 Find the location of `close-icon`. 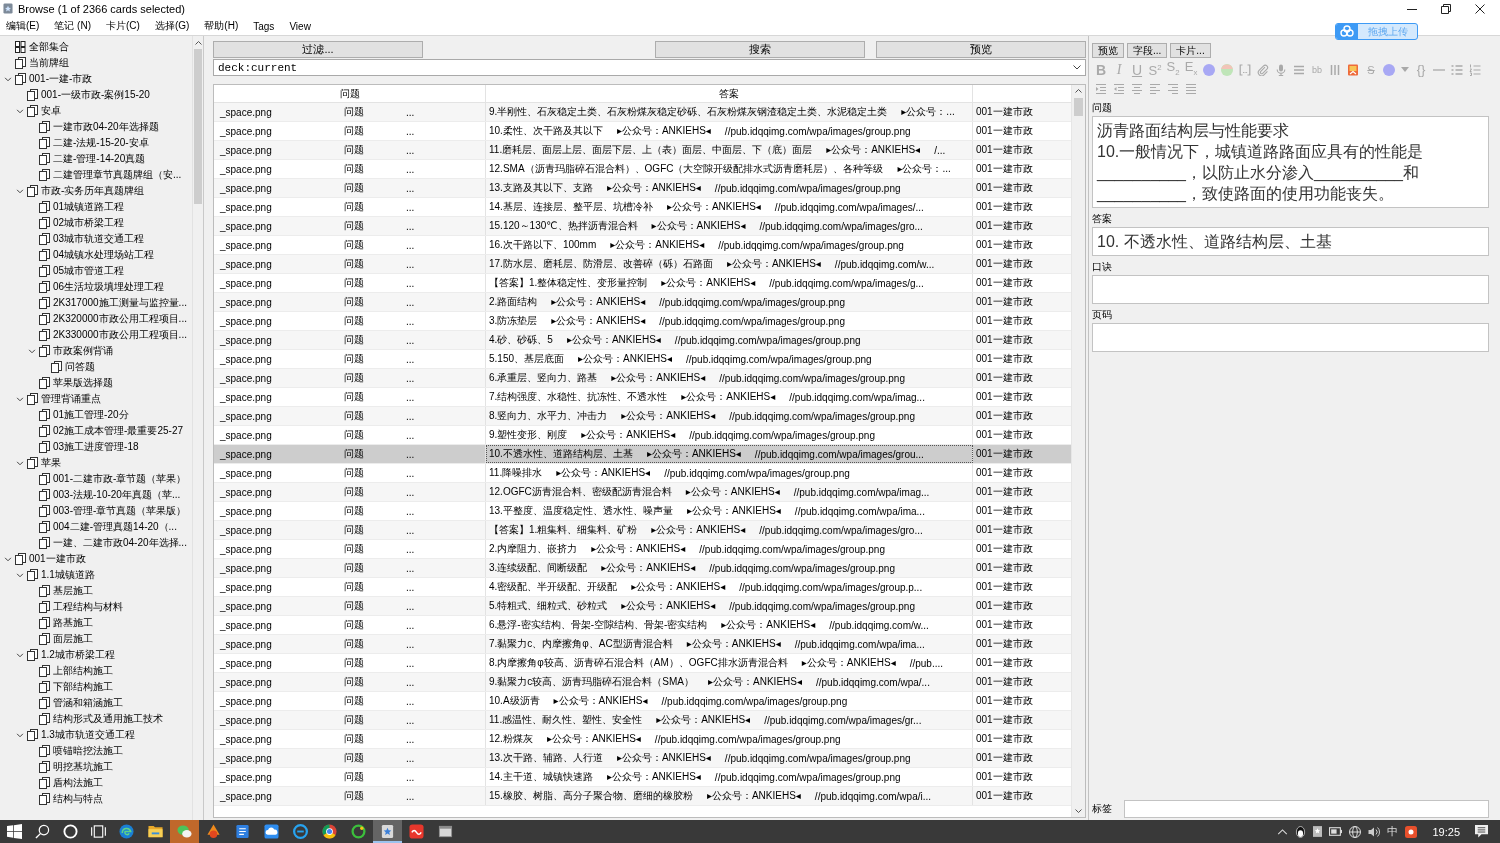

close-icon is located at coordinates (1480, 8).